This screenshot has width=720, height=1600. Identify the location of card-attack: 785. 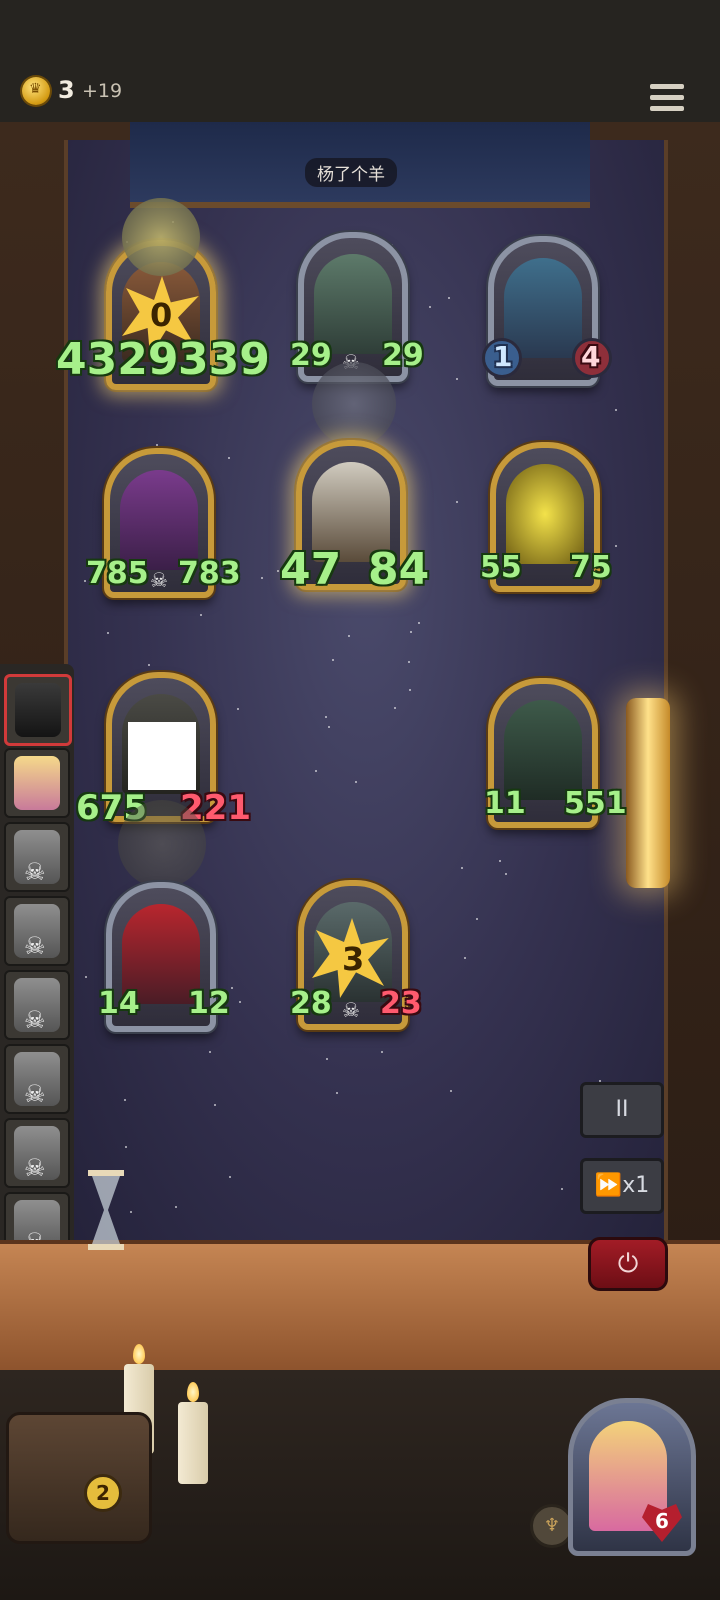
(117, 573).